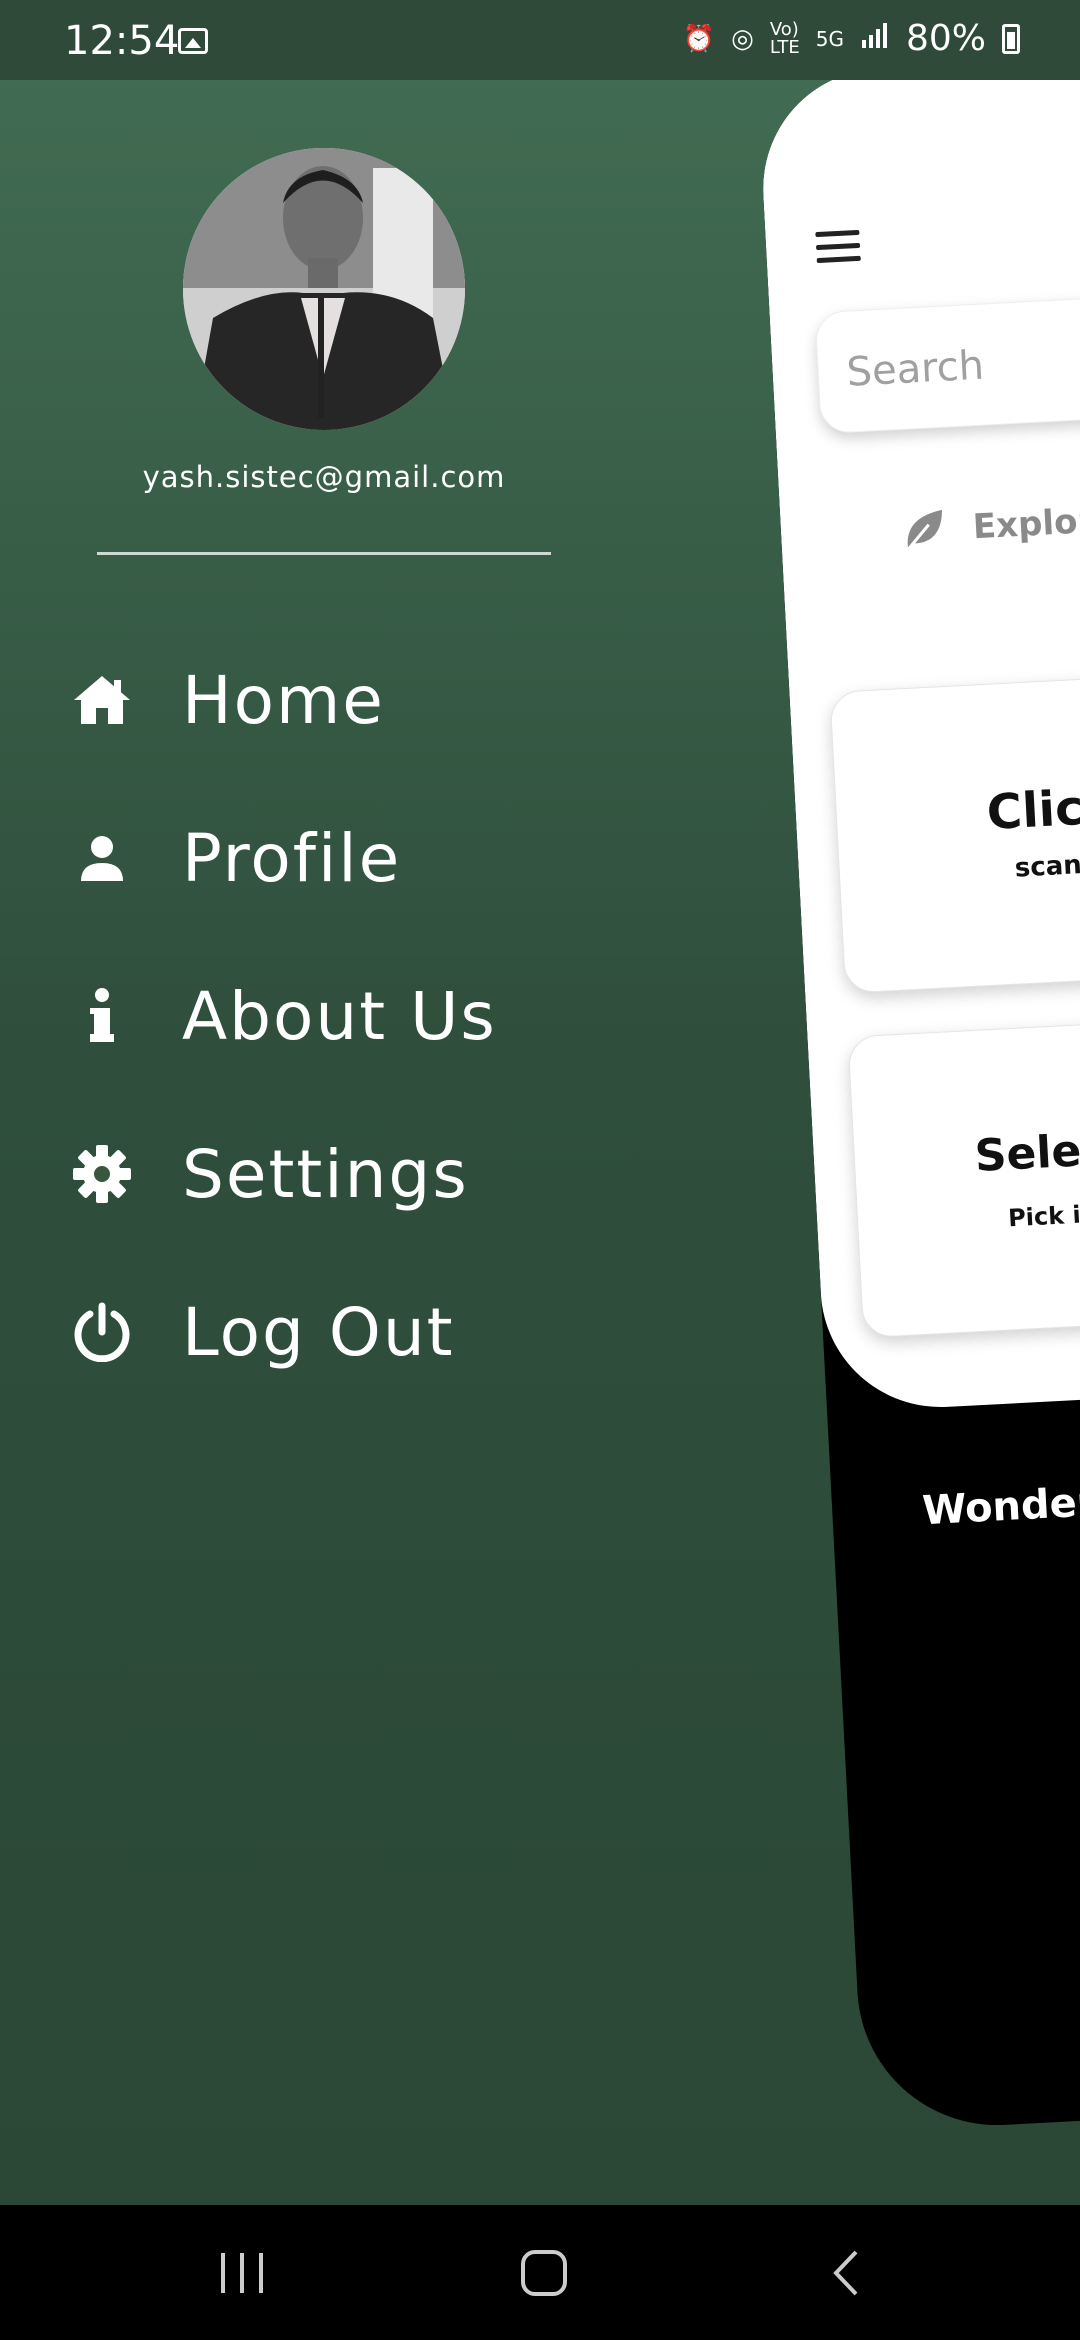 This screenshot has height=2340, width=1080. I want to click on search-box, so click(947, 363).